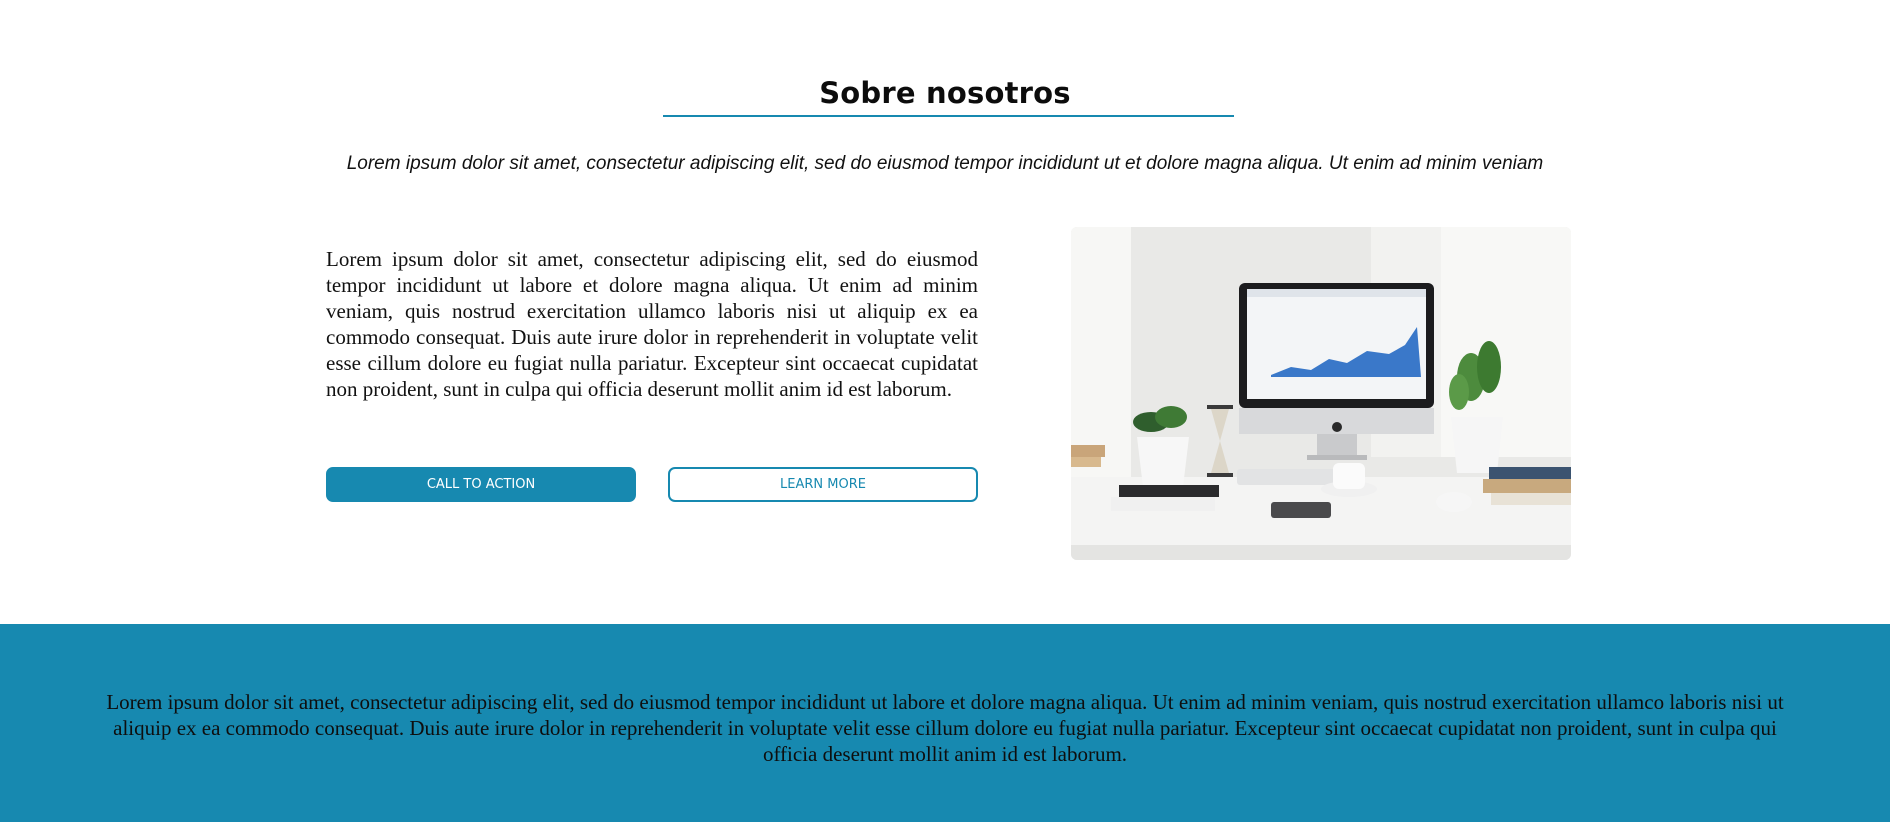  I want to click on desk-computer-photo, so click(1321, 393).